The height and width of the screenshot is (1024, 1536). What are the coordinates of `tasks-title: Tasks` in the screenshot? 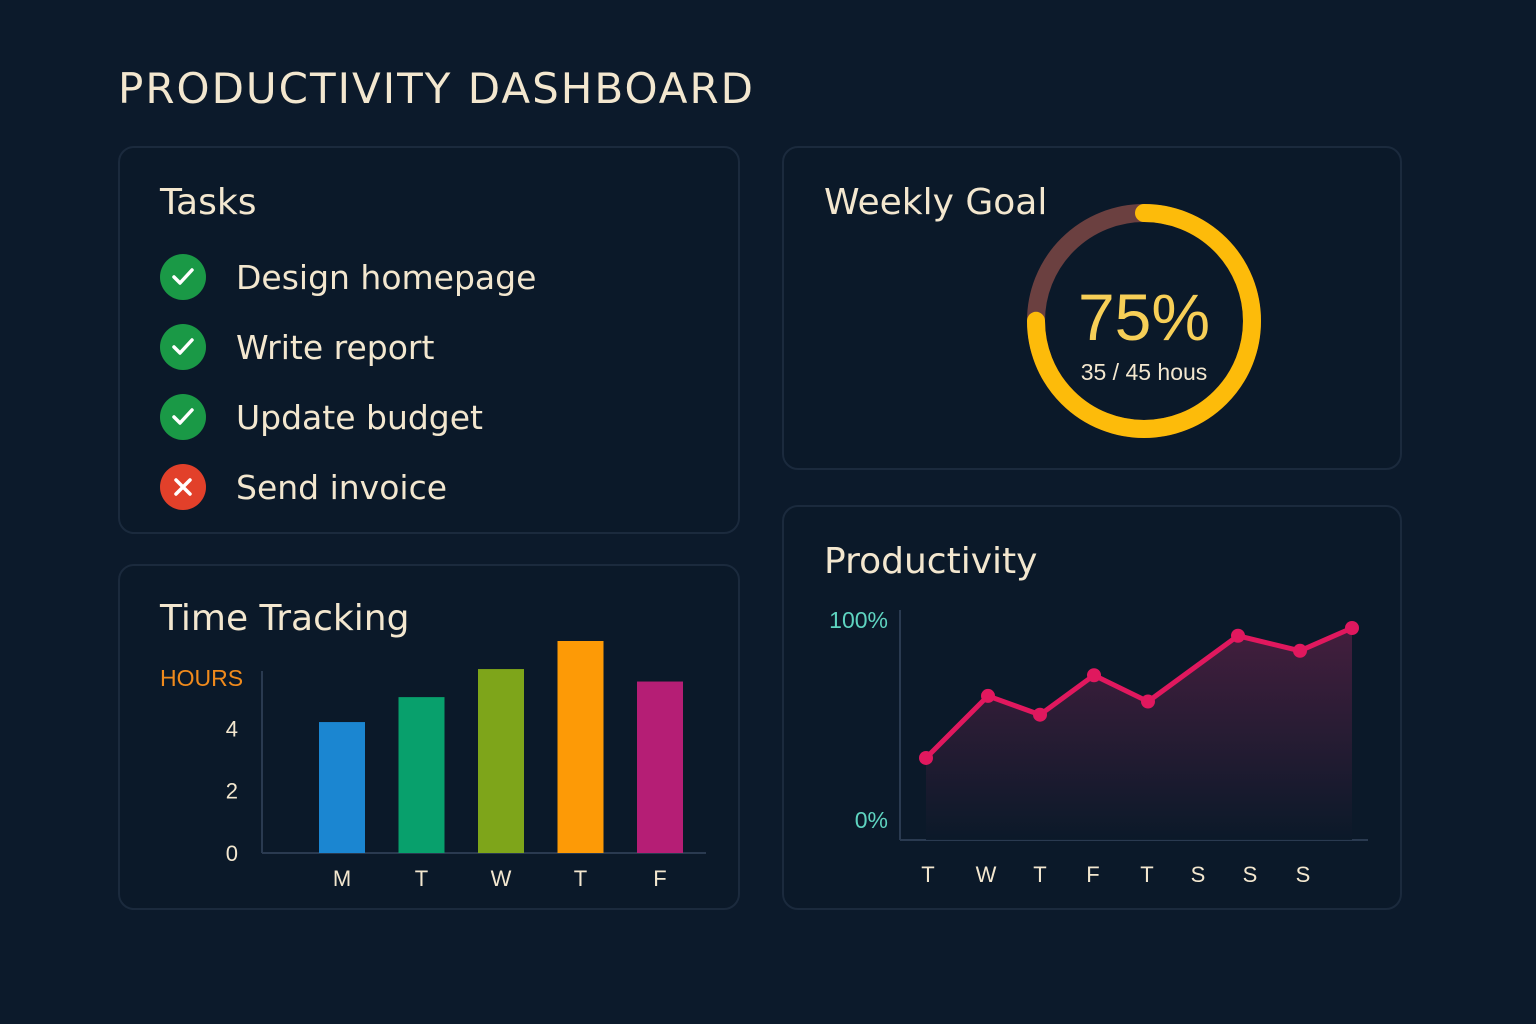 It's located at (208, 202).